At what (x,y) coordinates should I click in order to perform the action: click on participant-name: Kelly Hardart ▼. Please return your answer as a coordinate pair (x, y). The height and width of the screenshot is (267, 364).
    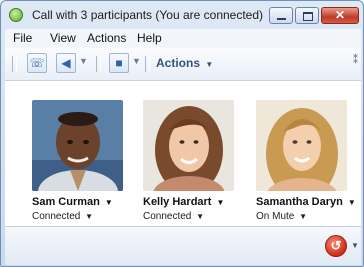
    Looking at the image, I should click on (203, 202).